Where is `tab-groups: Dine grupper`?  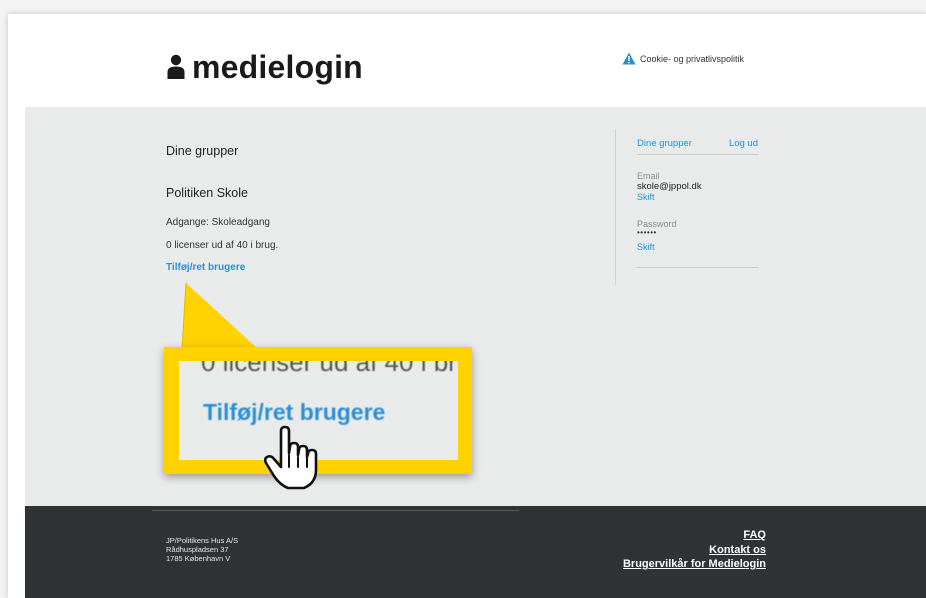
tab-groups: Dine grupper is located at coordinates (664, 143).